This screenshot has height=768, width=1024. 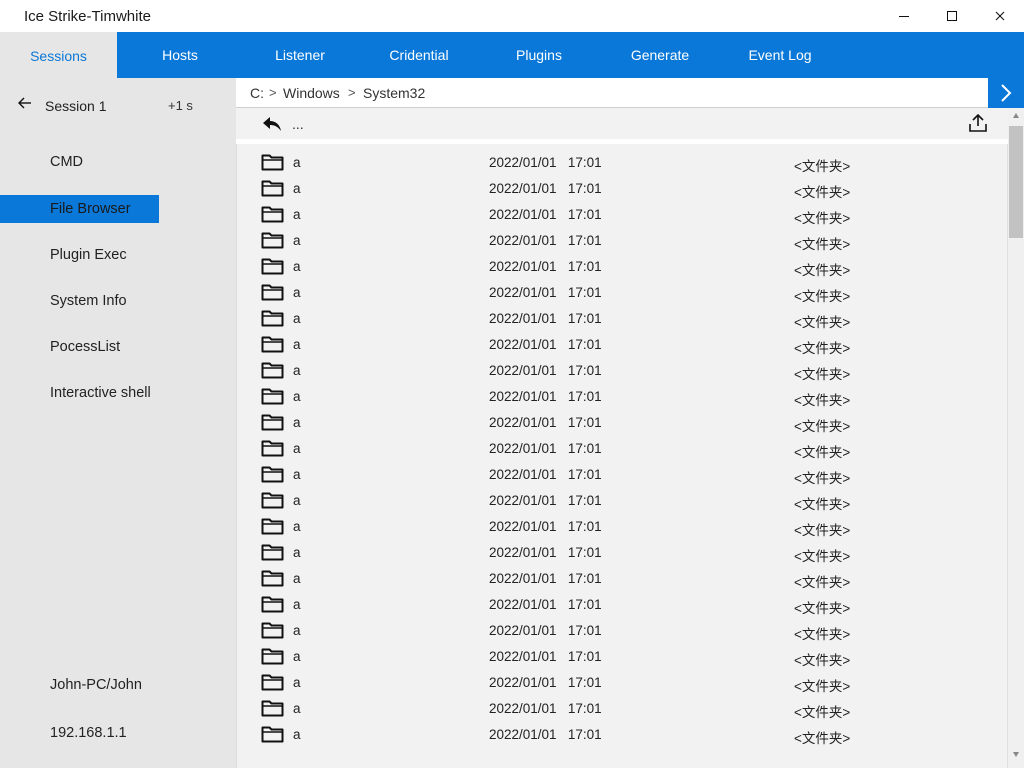 I want to click on sidebar-item-plugin-exec: Plugin Exec, so click(x=79, y=255).